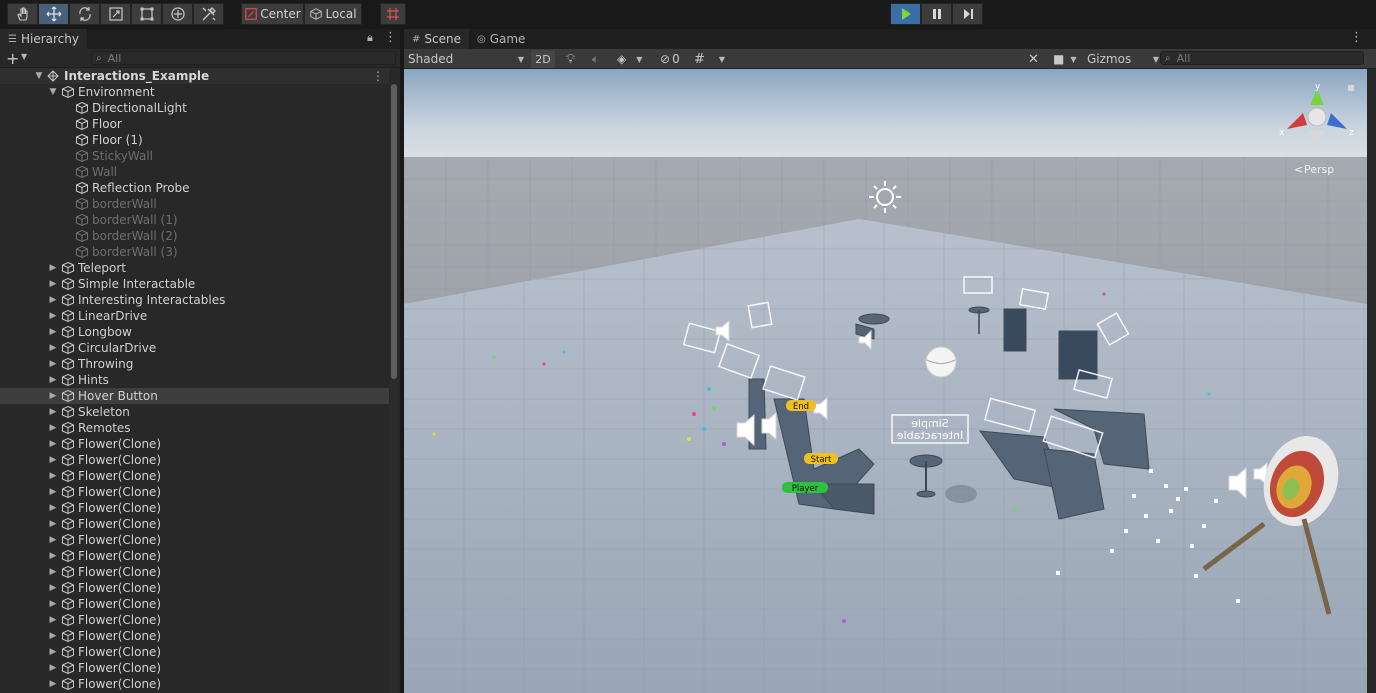 This screenshot has width=1376, height=693. Describe the element at coordinates (272, 14) in the screenshot. I see `pivot-mode-button: Center` at that location.